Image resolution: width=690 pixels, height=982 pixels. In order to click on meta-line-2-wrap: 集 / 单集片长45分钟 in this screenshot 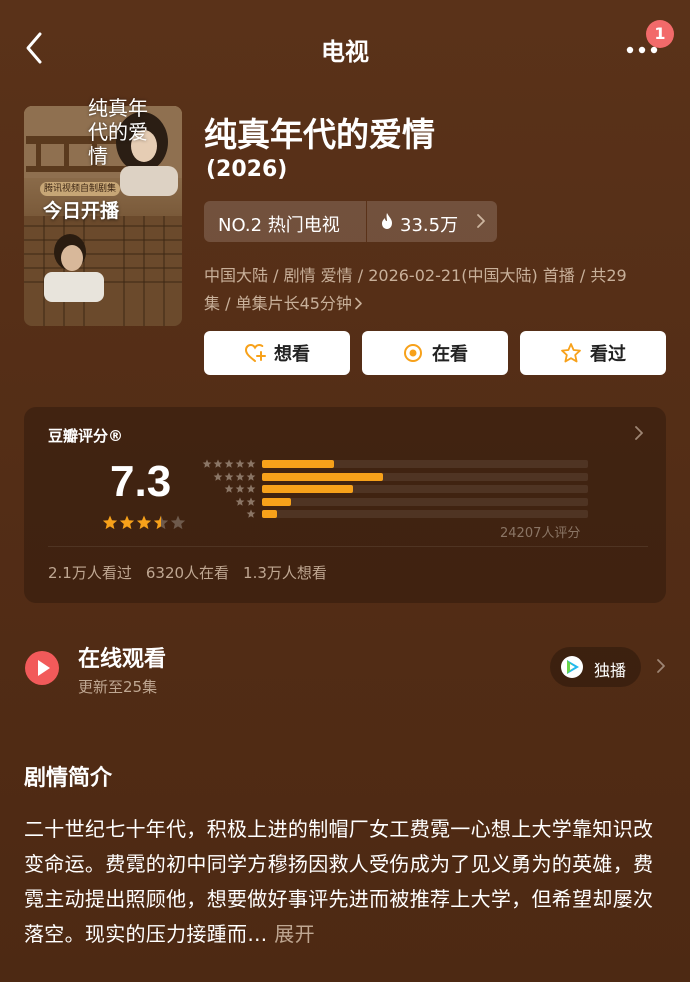, I will do `click(434, 304)`.